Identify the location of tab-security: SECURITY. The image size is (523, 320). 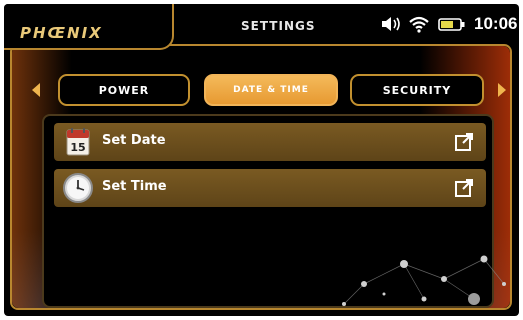
(417, 90).